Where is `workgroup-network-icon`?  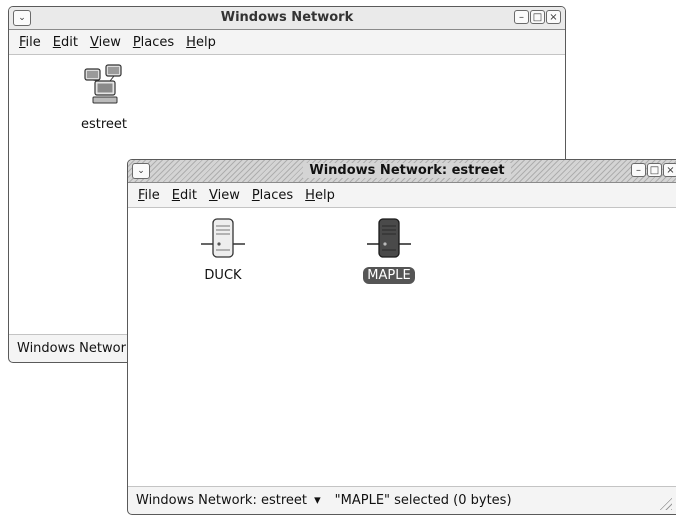
workgroup-network-icon is located at coordinates (103, 84).